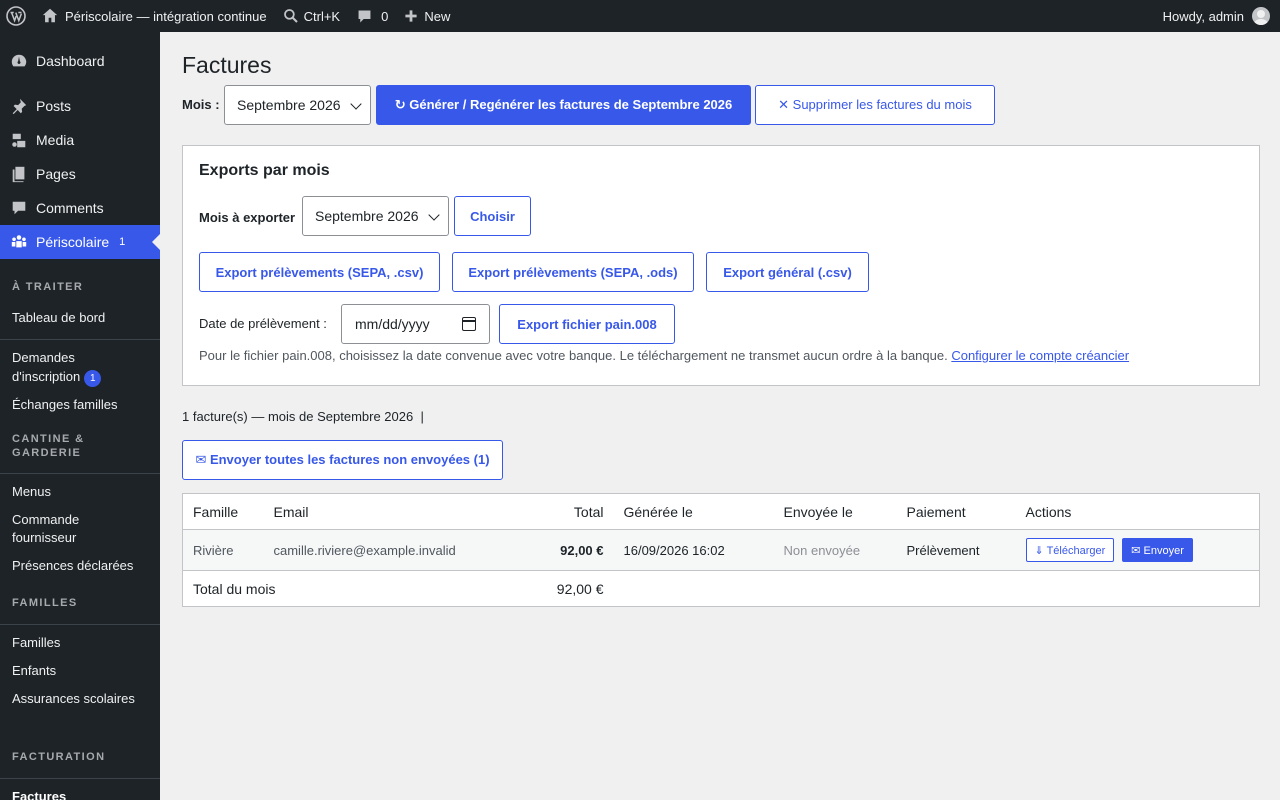 The image size is (1280, 800). What do you see at coordinates (356, 104) in the screenshot?
I see `chevron-down-icon` at bounding box center [356, 104].